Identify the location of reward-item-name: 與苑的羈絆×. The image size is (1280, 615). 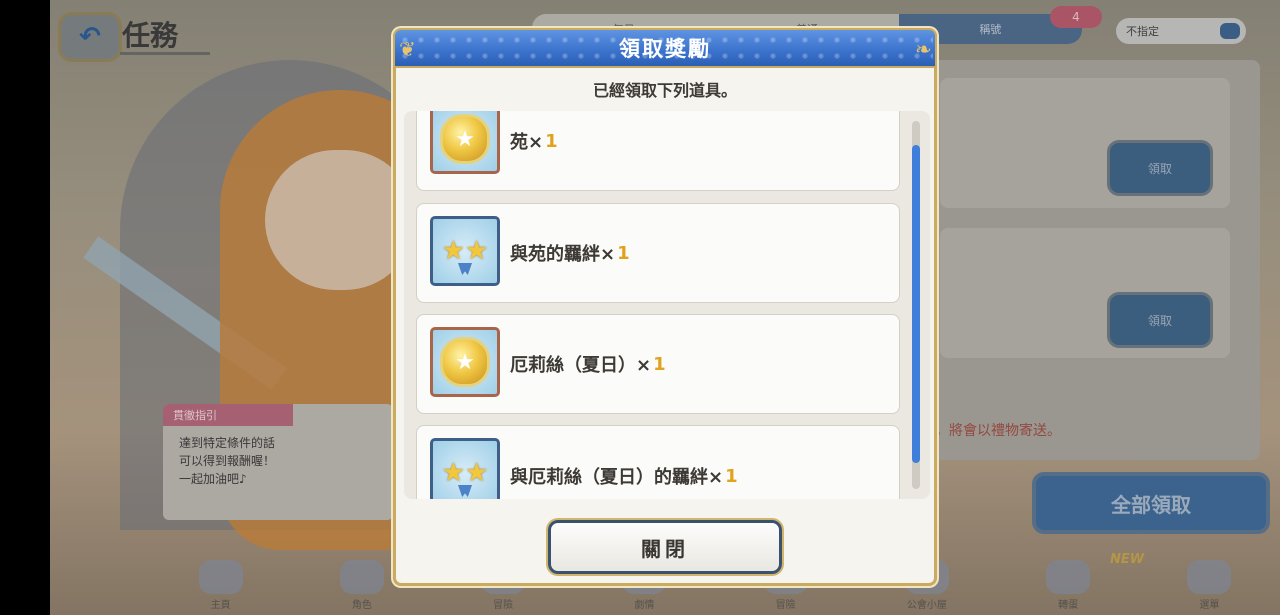
(563, 254).